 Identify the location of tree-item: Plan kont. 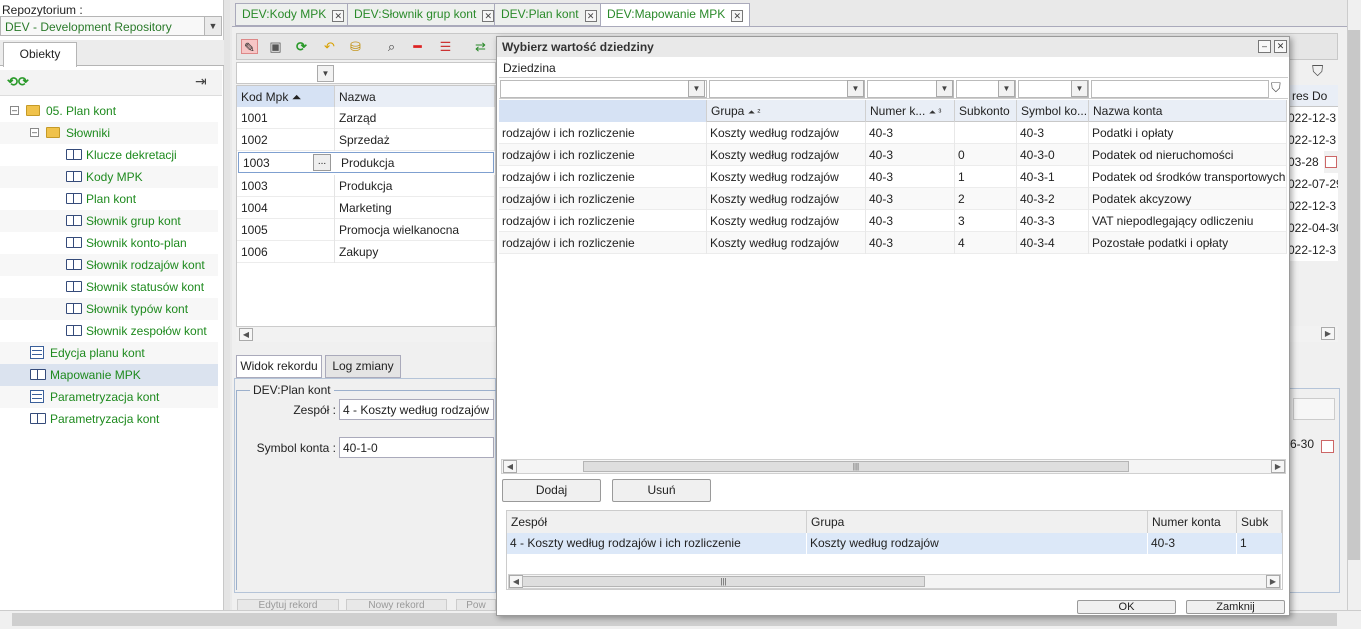
(109, 199).